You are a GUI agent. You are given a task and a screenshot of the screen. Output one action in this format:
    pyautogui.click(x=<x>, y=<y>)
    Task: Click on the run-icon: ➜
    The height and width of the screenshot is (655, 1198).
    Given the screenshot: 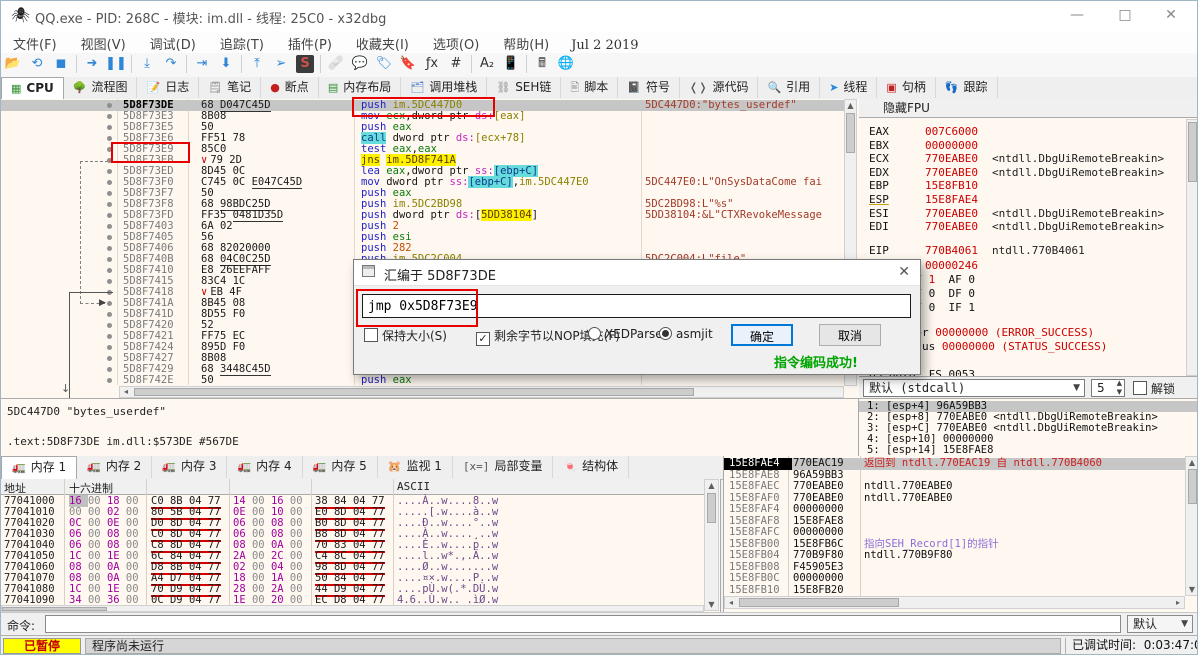 What is the action you would take?
    pyautogui.click(x=92, y=64)
    